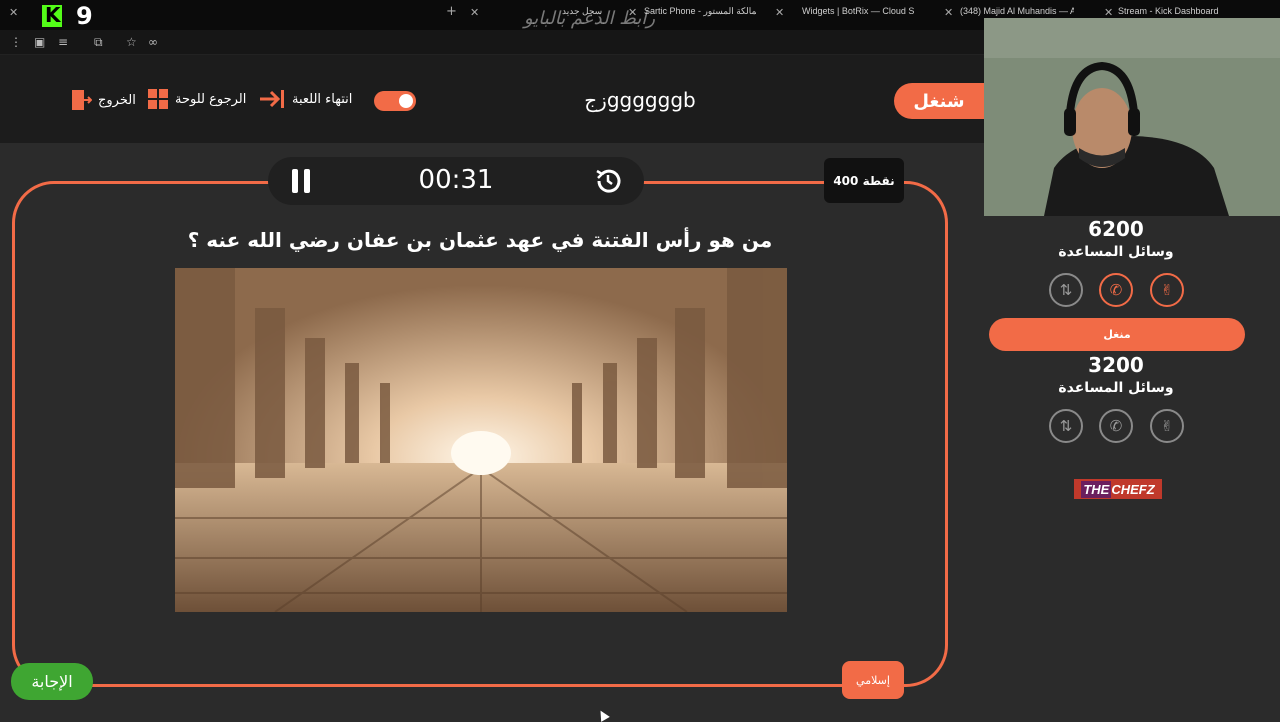  Describe the element at coordinates (39, 42) in the screenshot. I see `avatar: ▣` at that location.